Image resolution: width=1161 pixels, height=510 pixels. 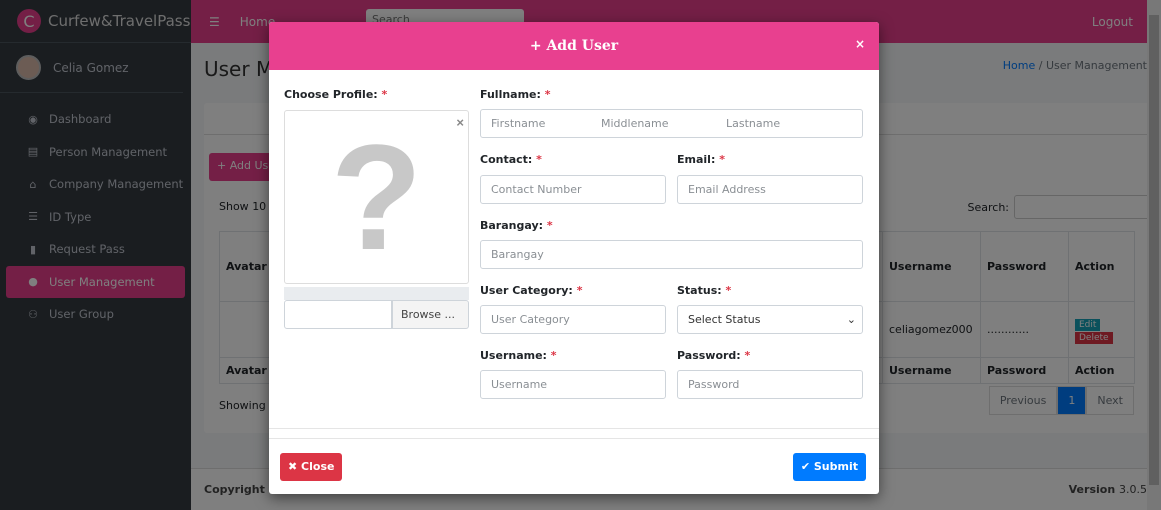 I want to click on email-input: Email Address, so click(x=770, y=189).